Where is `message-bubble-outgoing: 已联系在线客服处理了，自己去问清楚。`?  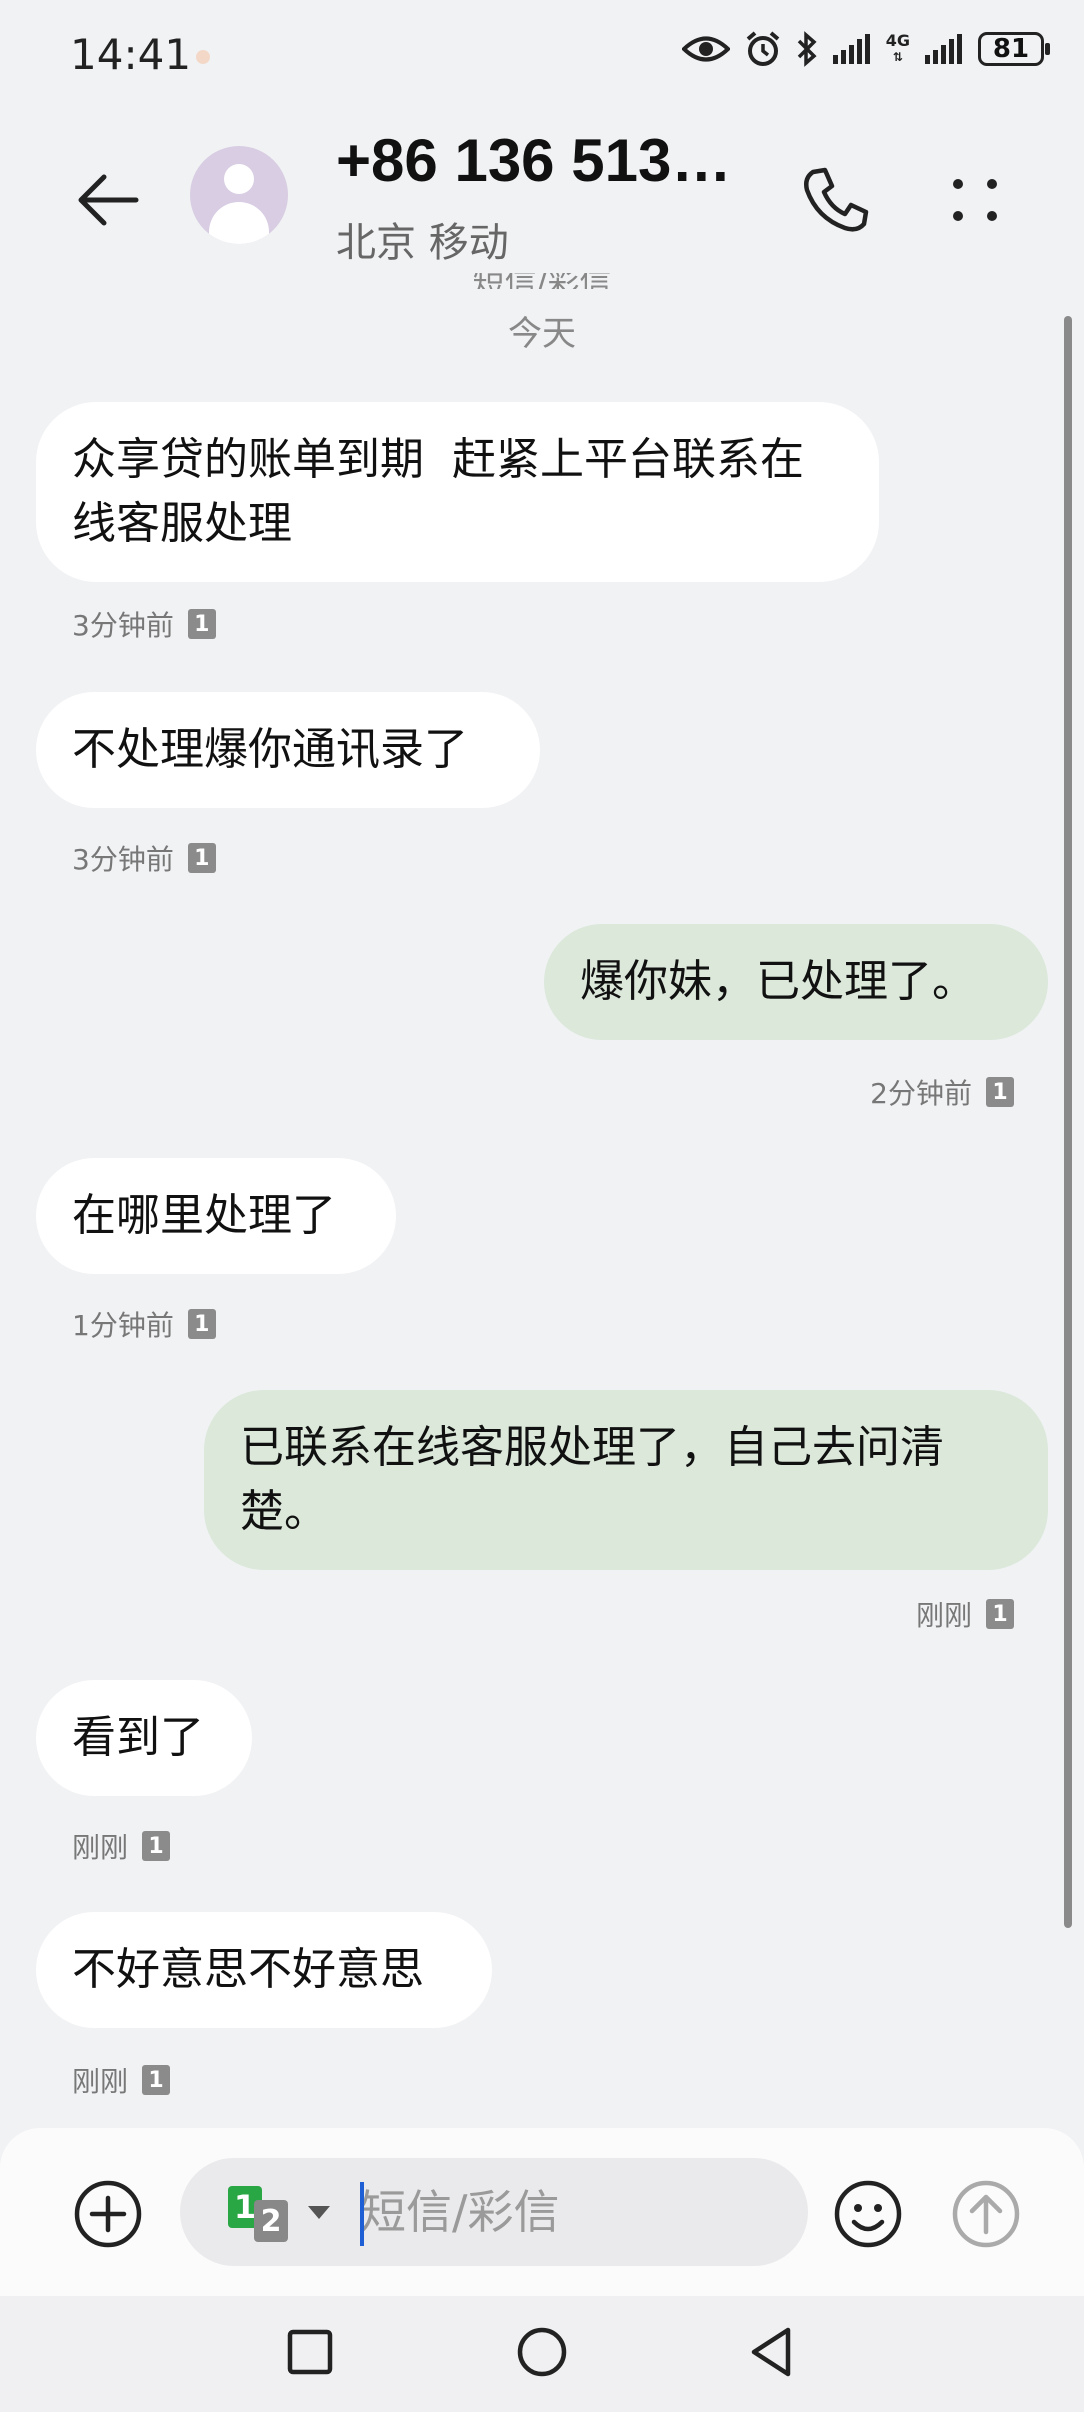
message-bubble-outgoing: 已联系在线客服处理了，自己去问清楚。 is located at coordinates (626, 1480).